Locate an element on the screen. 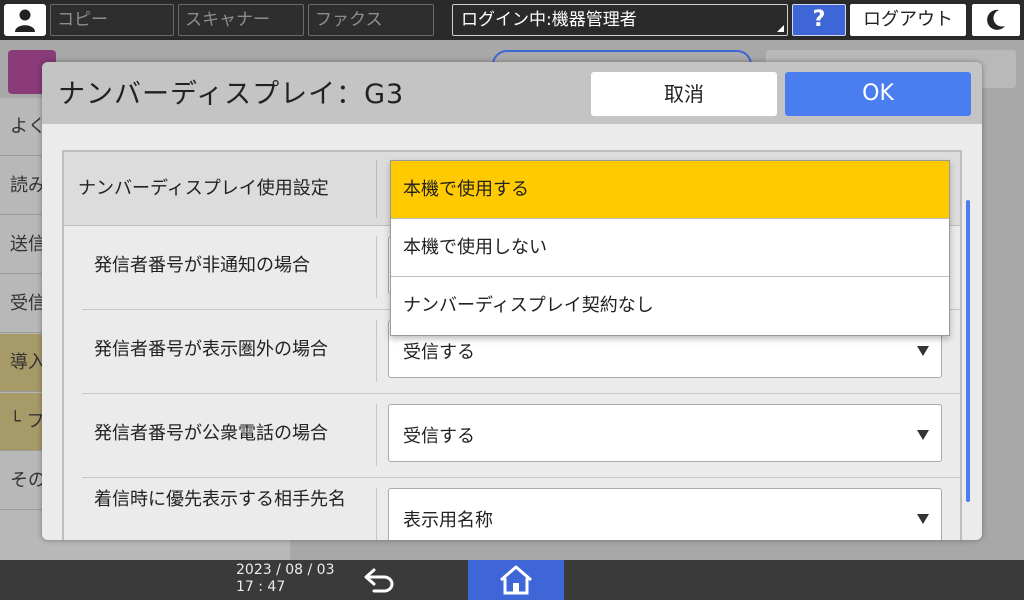 This screenshot has width=1024, height=600. setting-label: ナンバーディスプレイ使用設定 is located at coordinates (203, 188).